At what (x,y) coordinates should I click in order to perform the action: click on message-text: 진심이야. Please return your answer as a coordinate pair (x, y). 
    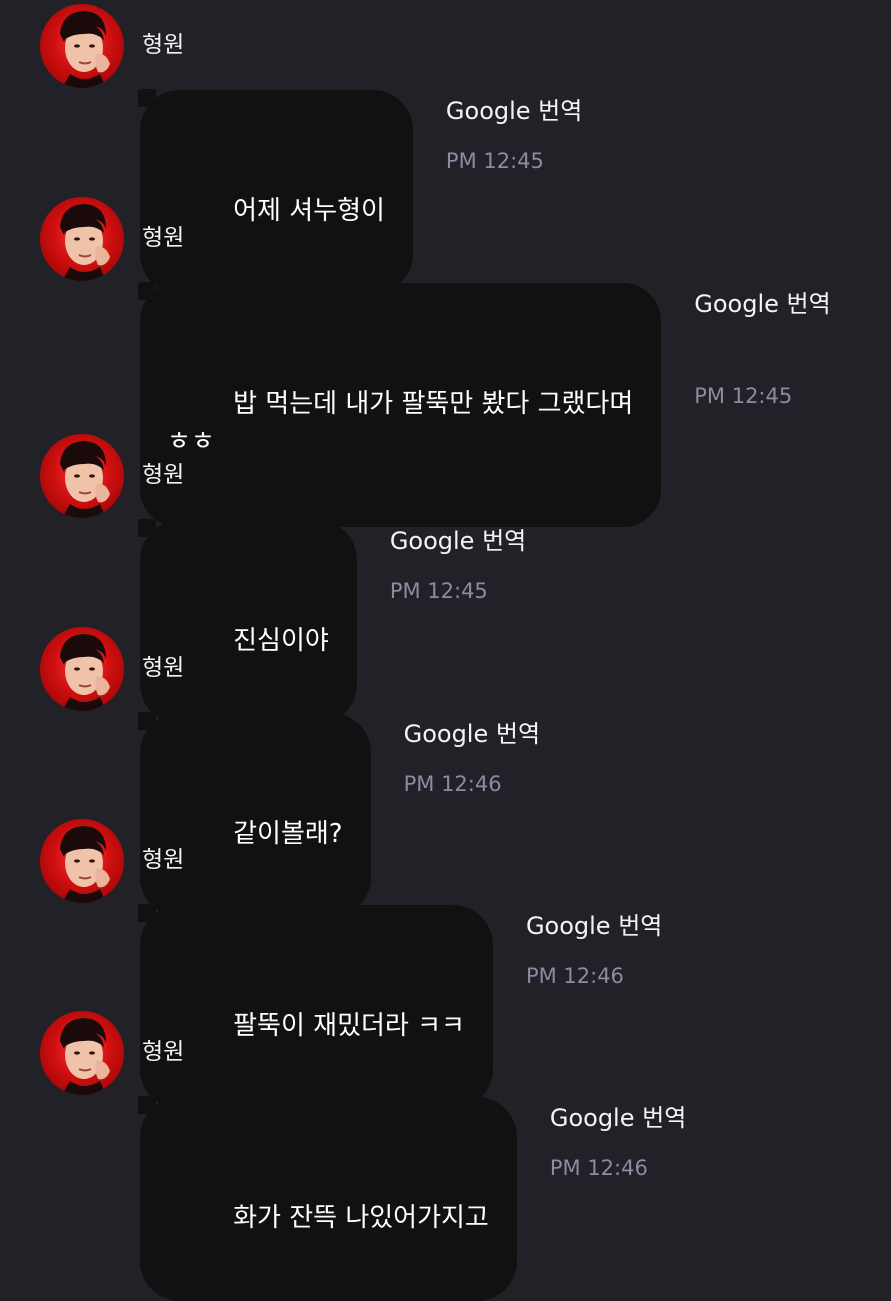
    Looking at the image, I should click on (281, 641).